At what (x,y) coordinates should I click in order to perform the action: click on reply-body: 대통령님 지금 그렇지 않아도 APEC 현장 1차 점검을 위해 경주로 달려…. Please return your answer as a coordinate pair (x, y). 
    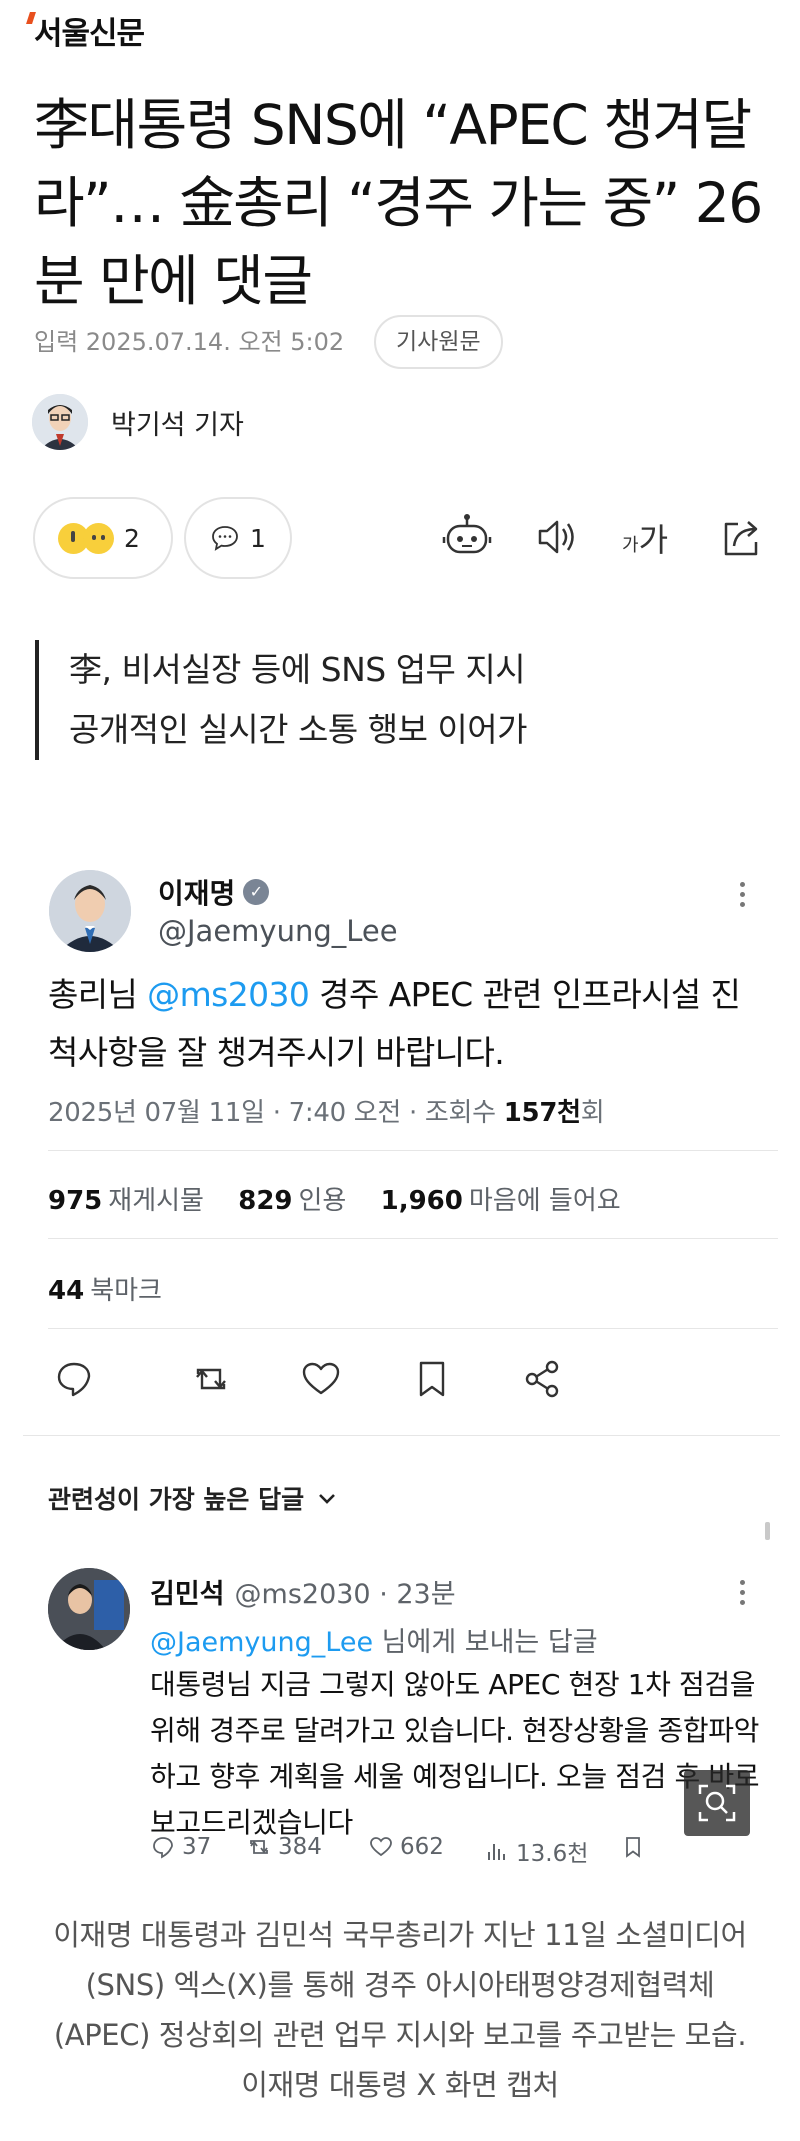
    Looking at the image, I should click on (455, 1753).